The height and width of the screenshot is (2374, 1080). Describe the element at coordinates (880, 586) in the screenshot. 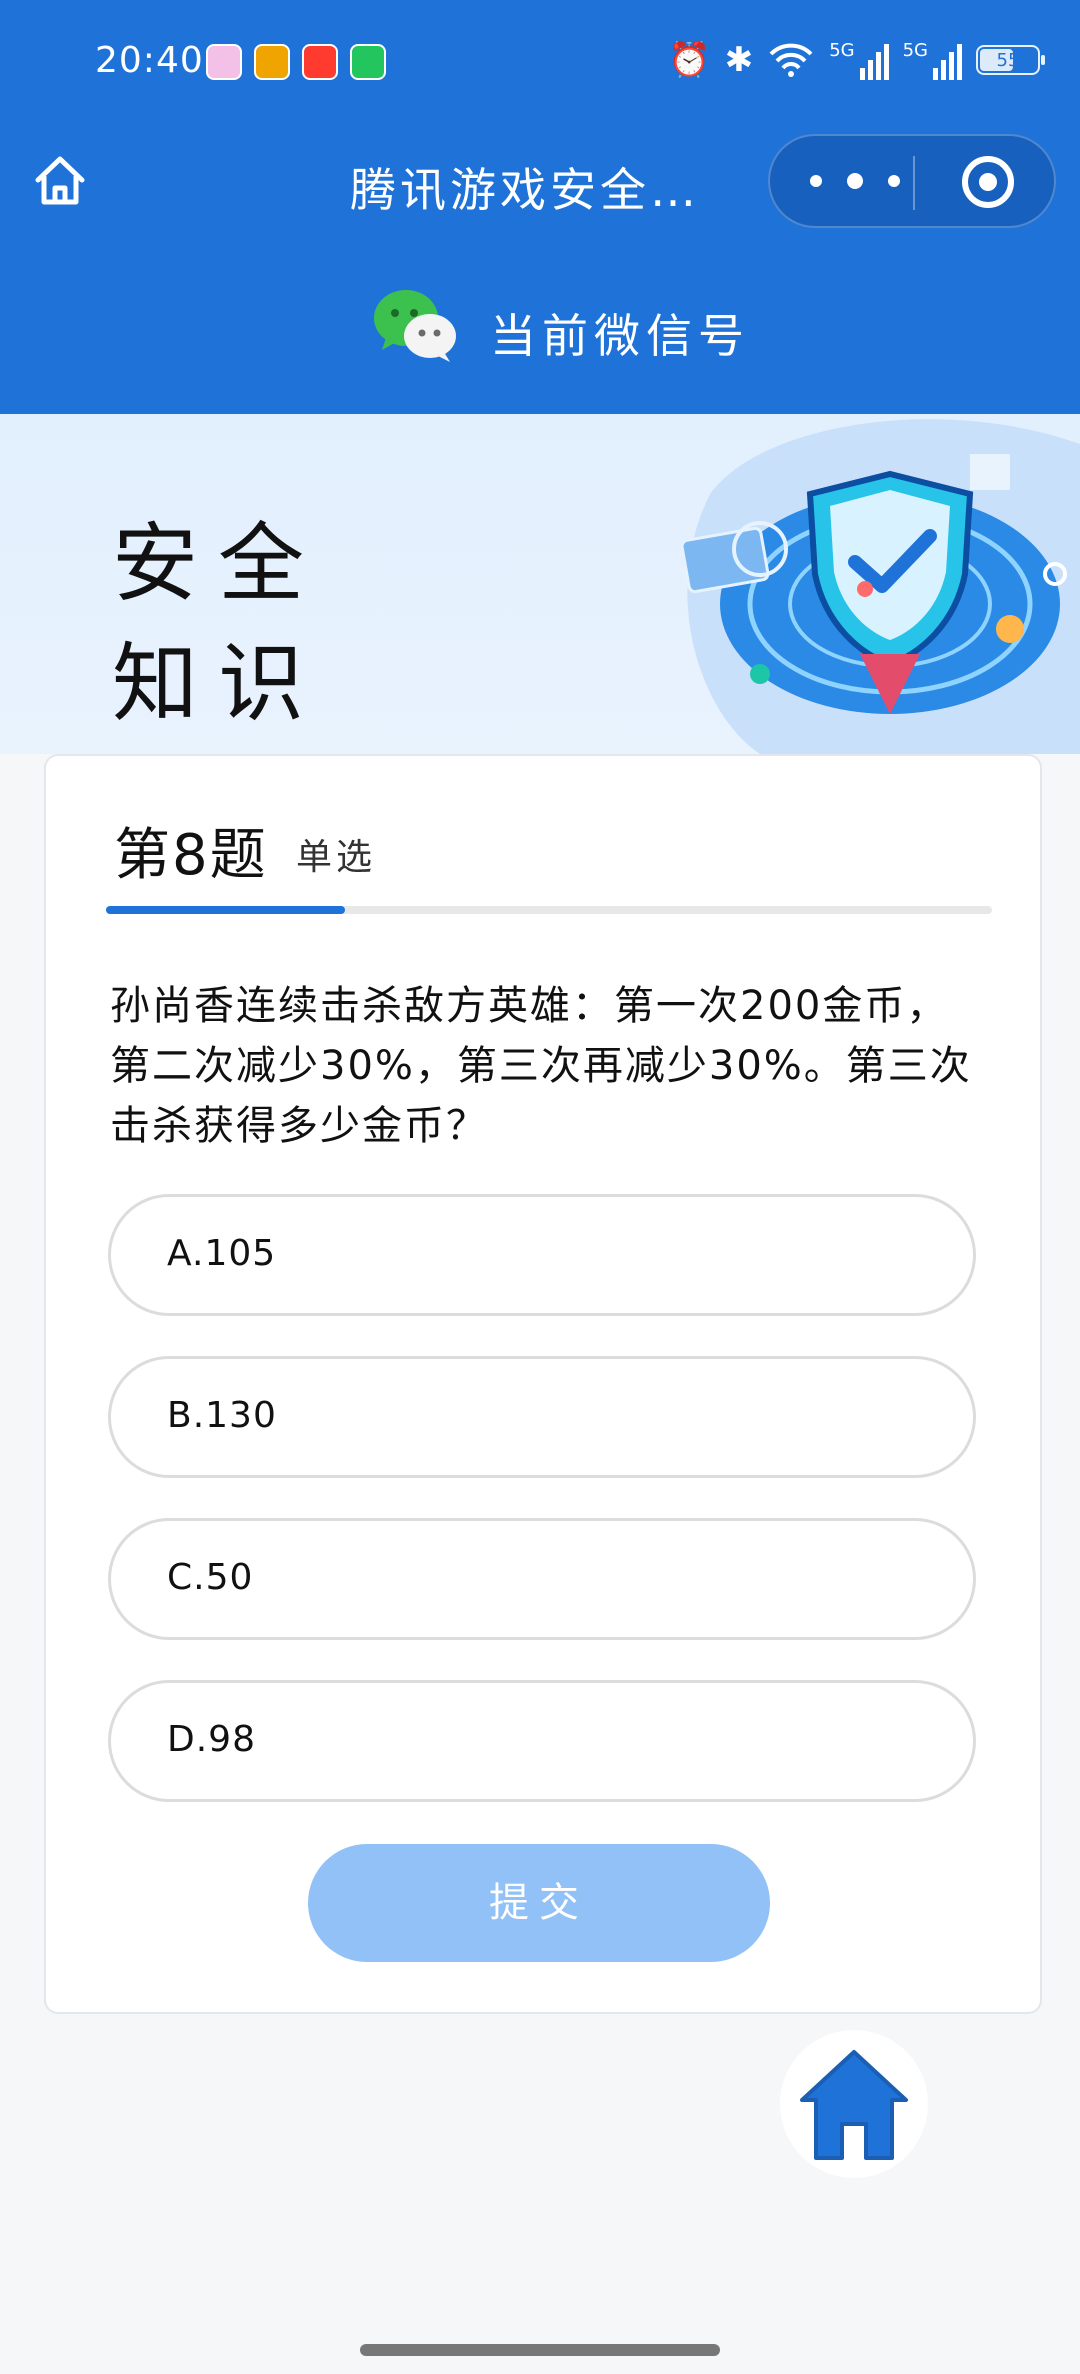

I see `security-shield-illustration` at that location.